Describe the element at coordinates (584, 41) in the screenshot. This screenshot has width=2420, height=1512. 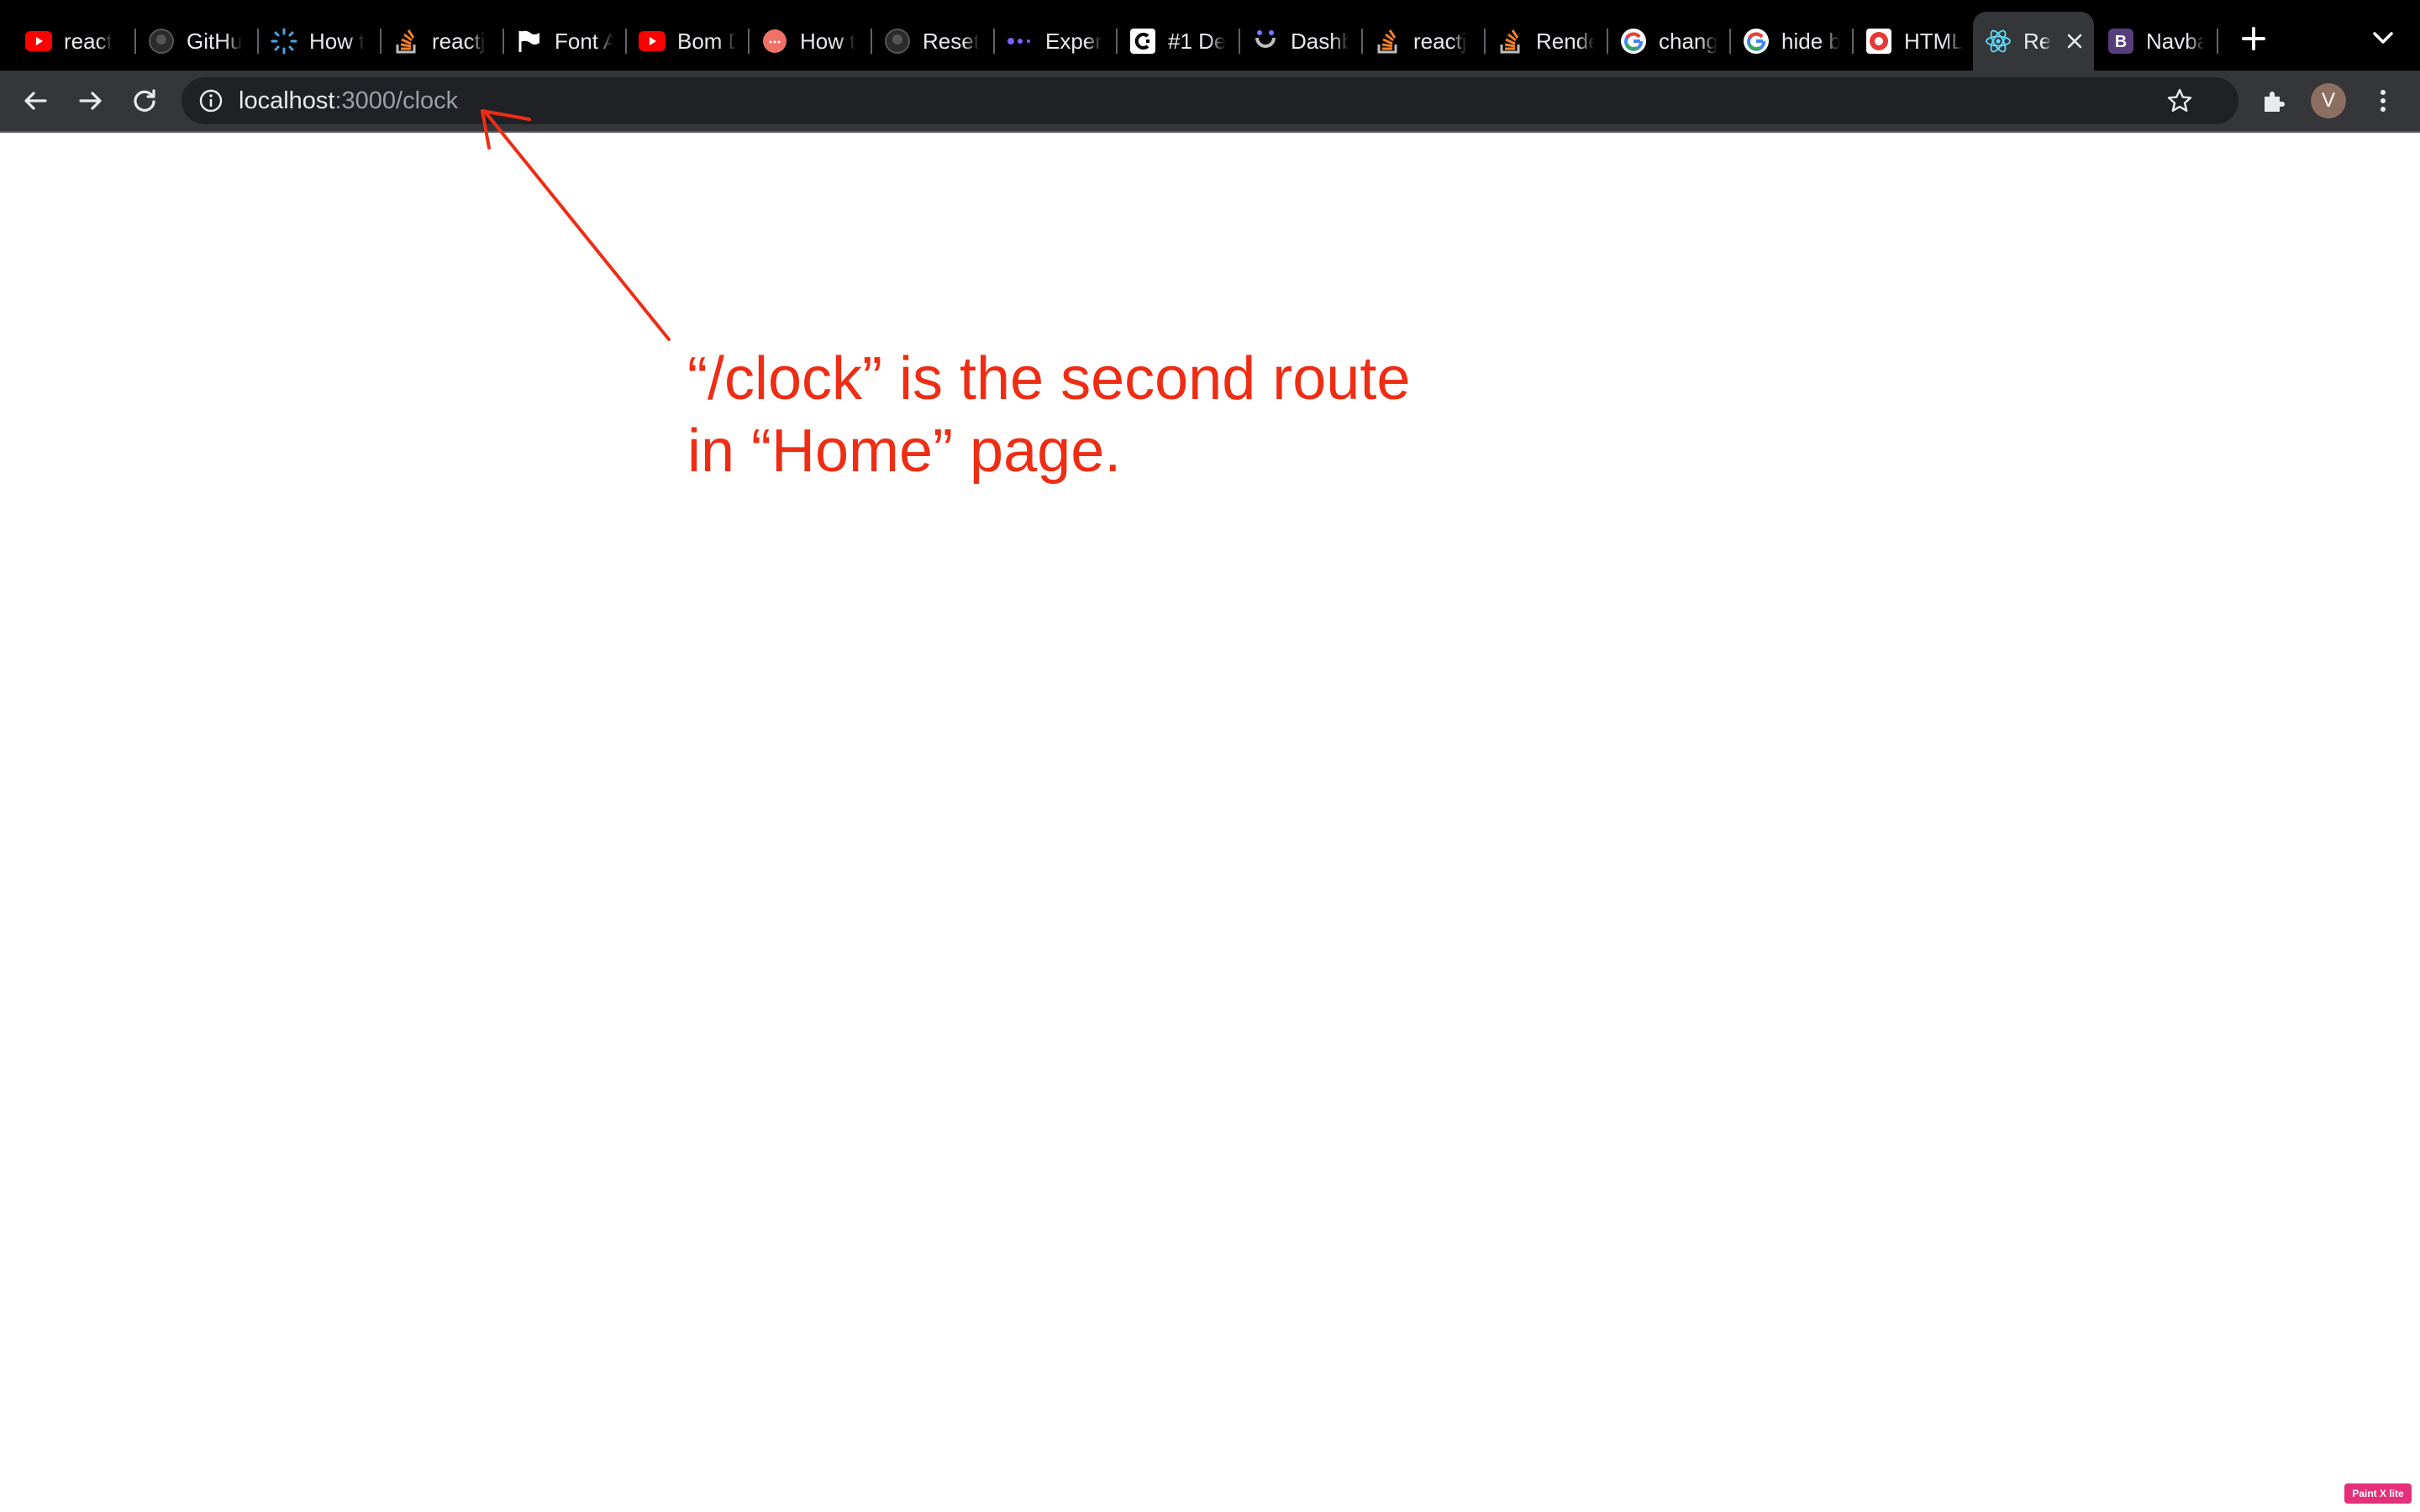
I see `tab-title: Font A` at that location.